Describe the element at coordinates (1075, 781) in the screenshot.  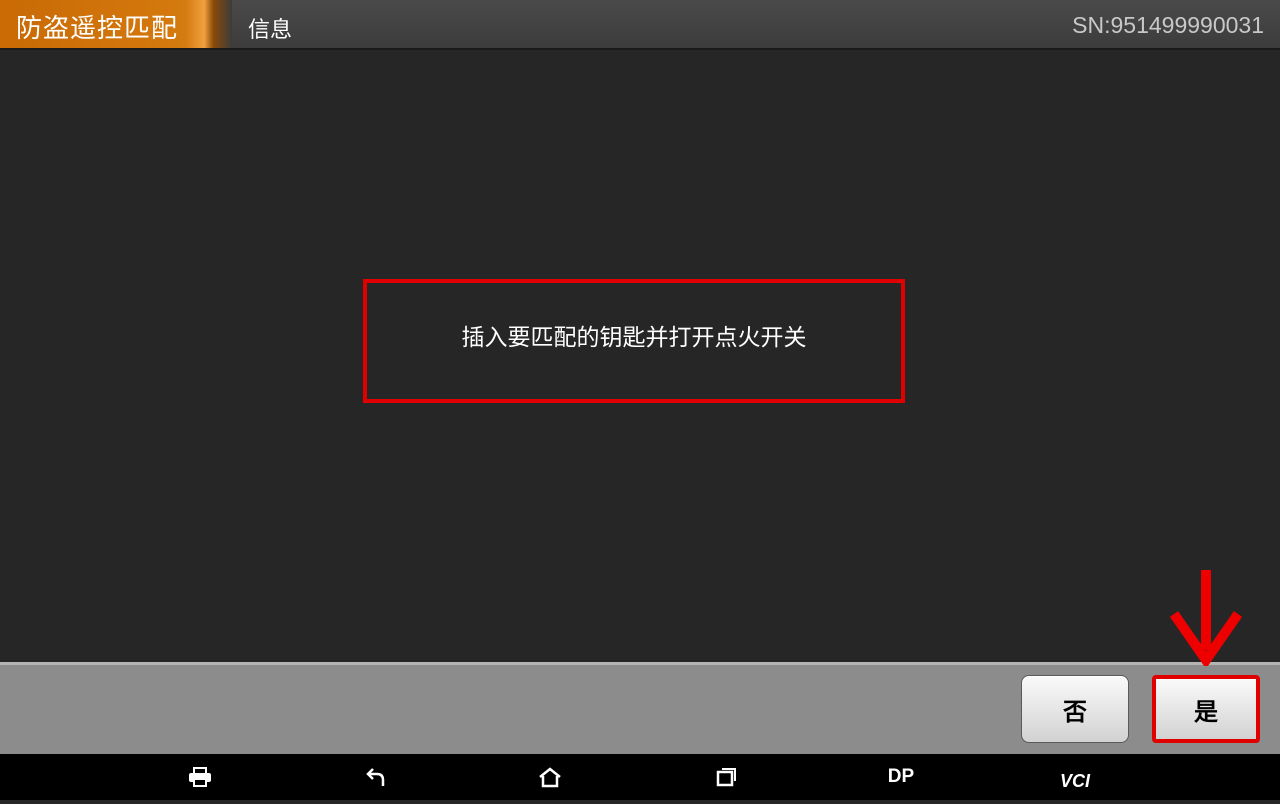
I see `vci-button: VCI` at that location.